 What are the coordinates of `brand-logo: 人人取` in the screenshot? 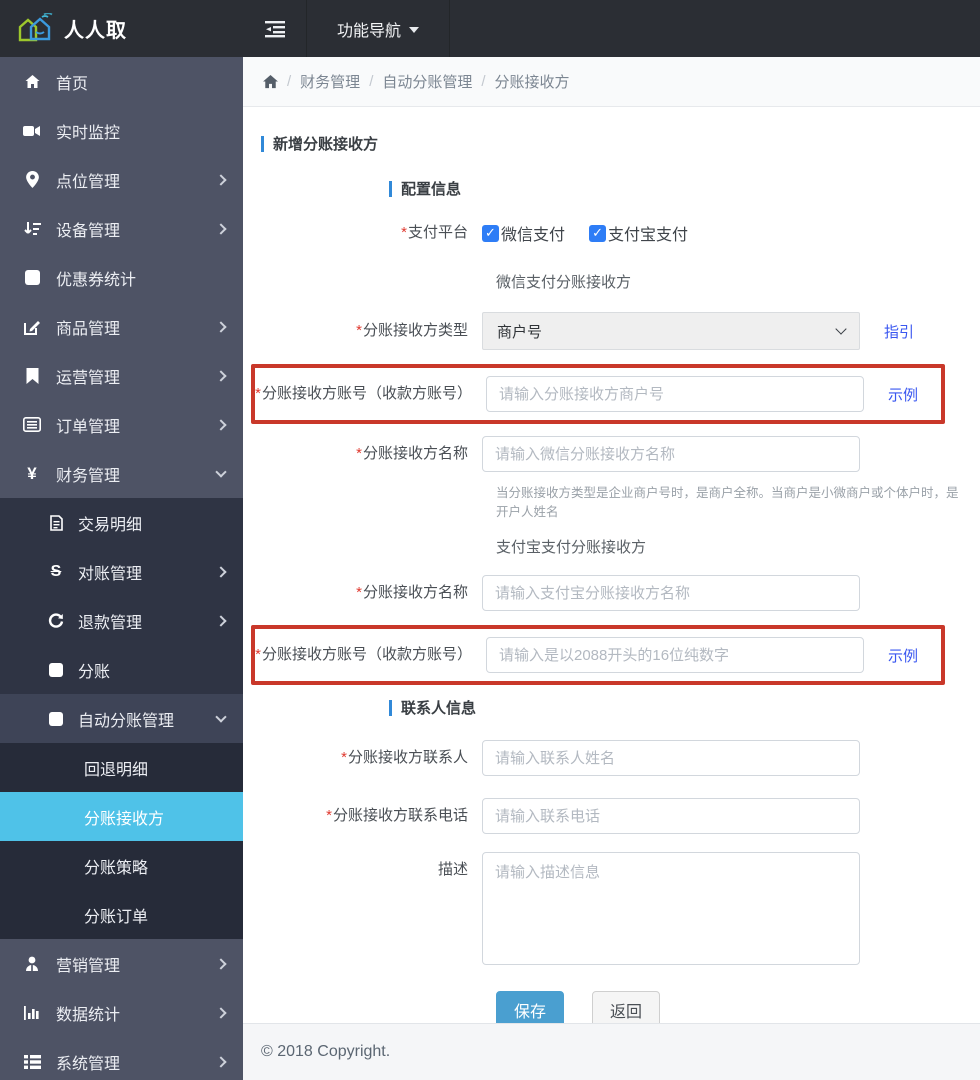 It's located at (121, 28).